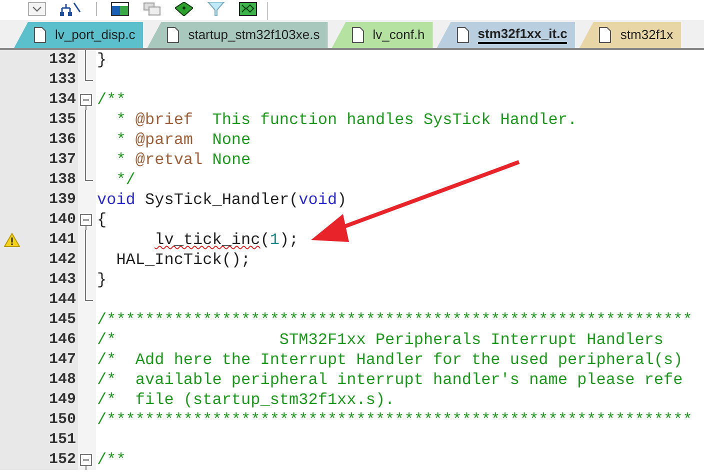 Image resolution: width=704 pixels, height=474 pixels. I want to click on funnel-icon, so click(216, 9).